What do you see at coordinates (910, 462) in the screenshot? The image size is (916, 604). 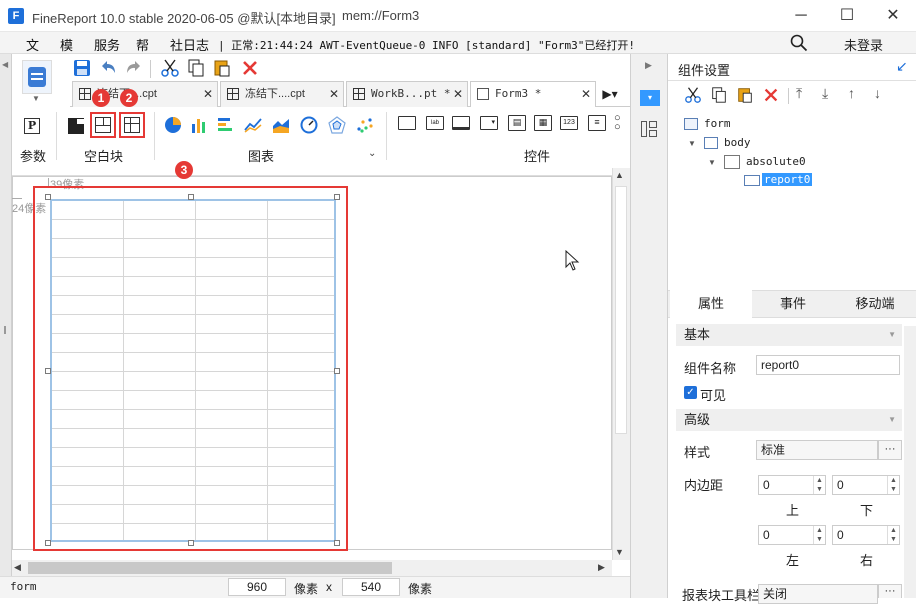 I see `panel-scrollbar` at bounding box center [910, 462].